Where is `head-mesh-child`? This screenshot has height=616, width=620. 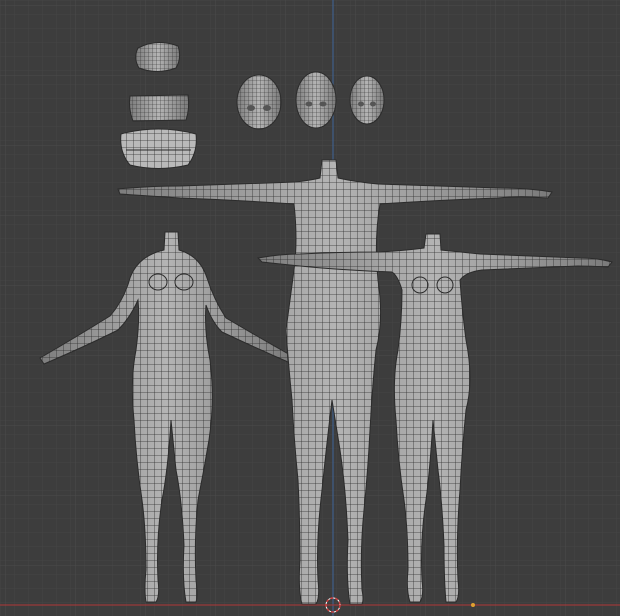 head-mesh-child is located at coordinates (259, 102).